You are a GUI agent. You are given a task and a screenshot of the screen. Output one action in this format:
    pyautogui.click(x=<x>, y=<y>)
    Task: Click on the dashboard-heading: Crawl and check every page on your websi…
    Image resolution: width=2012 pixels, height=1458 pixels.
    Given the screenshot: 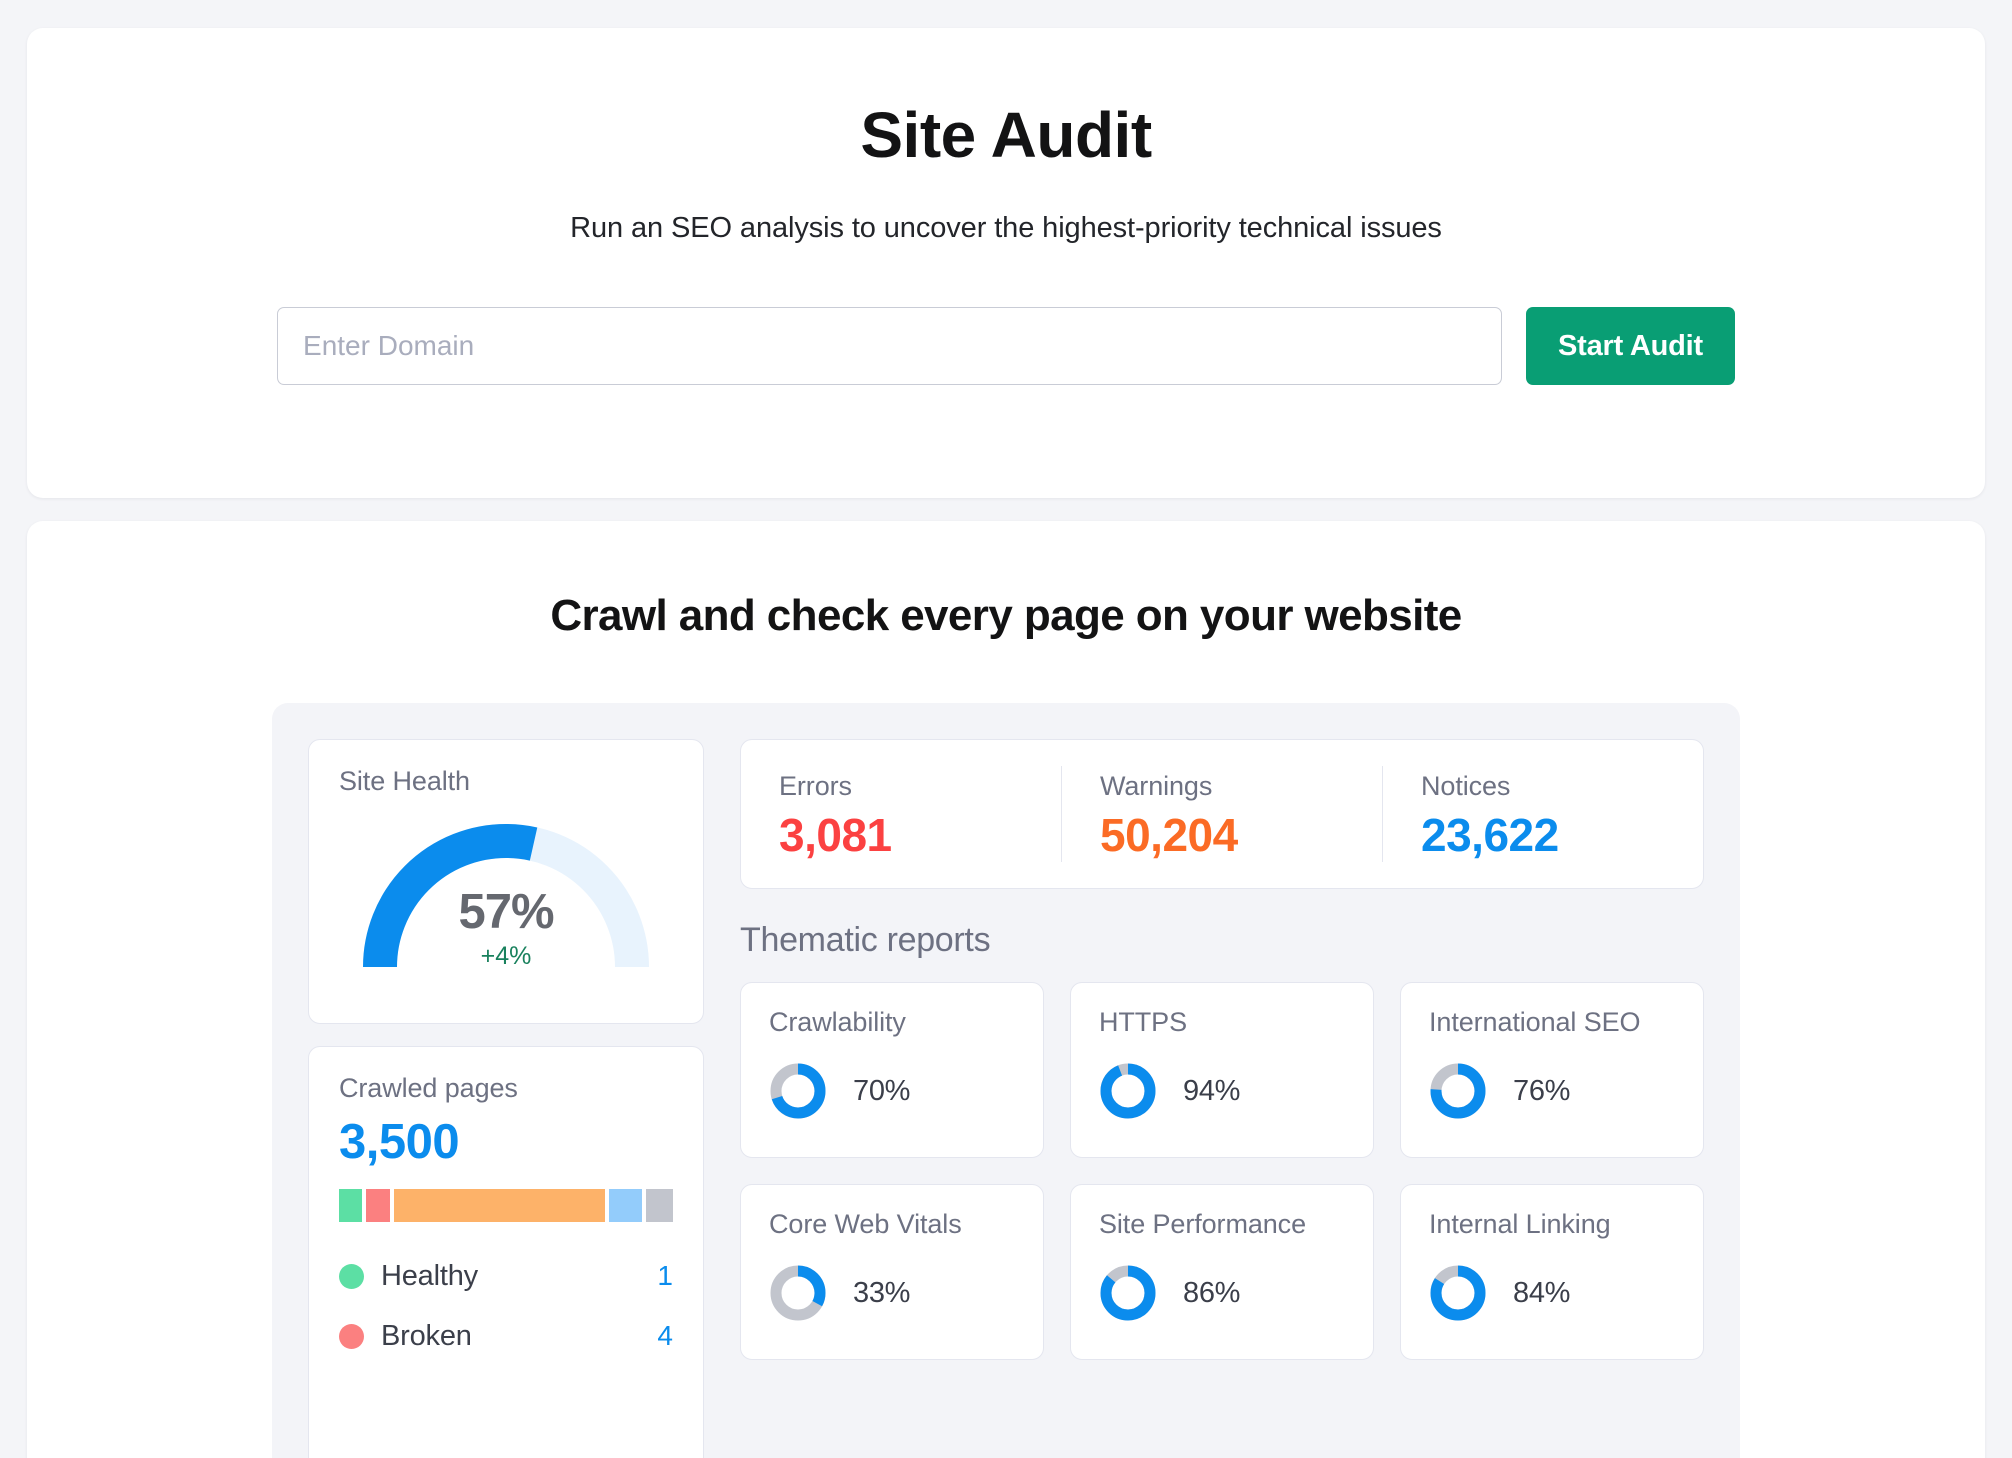 What is the action you would take?
    pyautogui.click(x=1006, y=615)
    